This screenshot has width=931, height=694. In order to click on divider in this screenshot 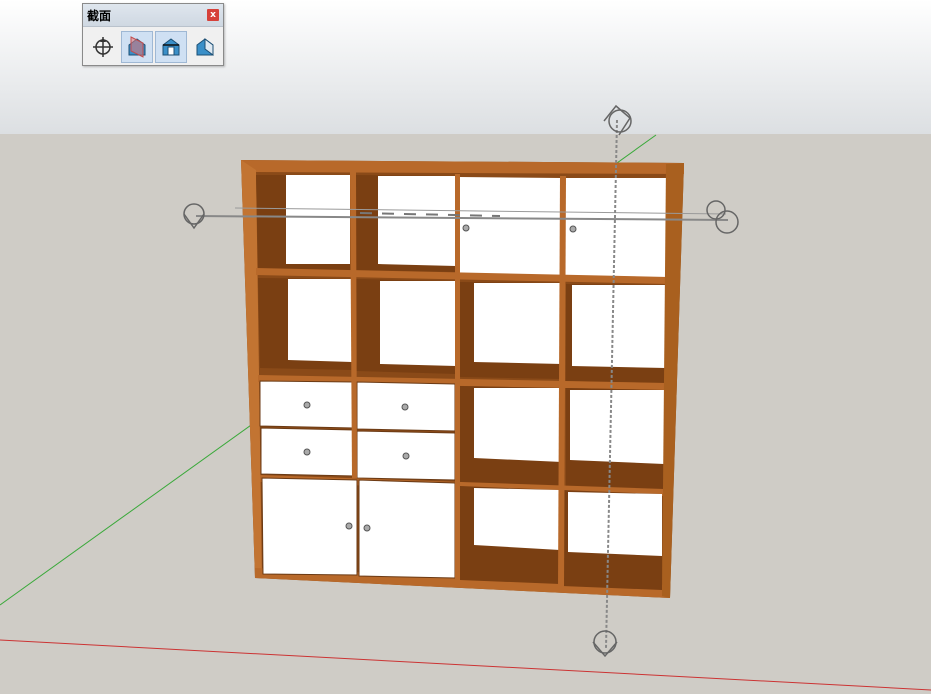, I will do `click(457, 378)`.